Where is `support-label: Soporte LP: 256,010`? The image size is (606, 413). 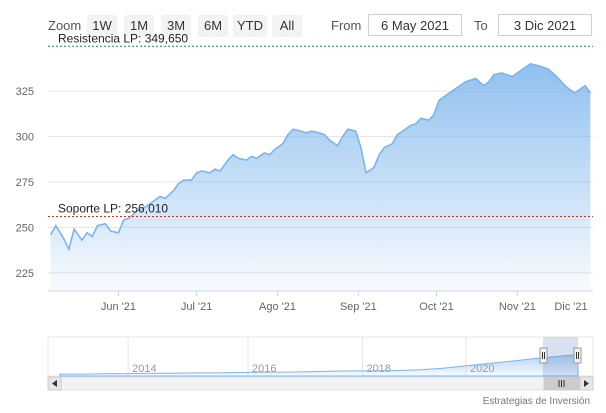 support-label: Soporte LP: 256,010 is located at coordinates (113, 208).